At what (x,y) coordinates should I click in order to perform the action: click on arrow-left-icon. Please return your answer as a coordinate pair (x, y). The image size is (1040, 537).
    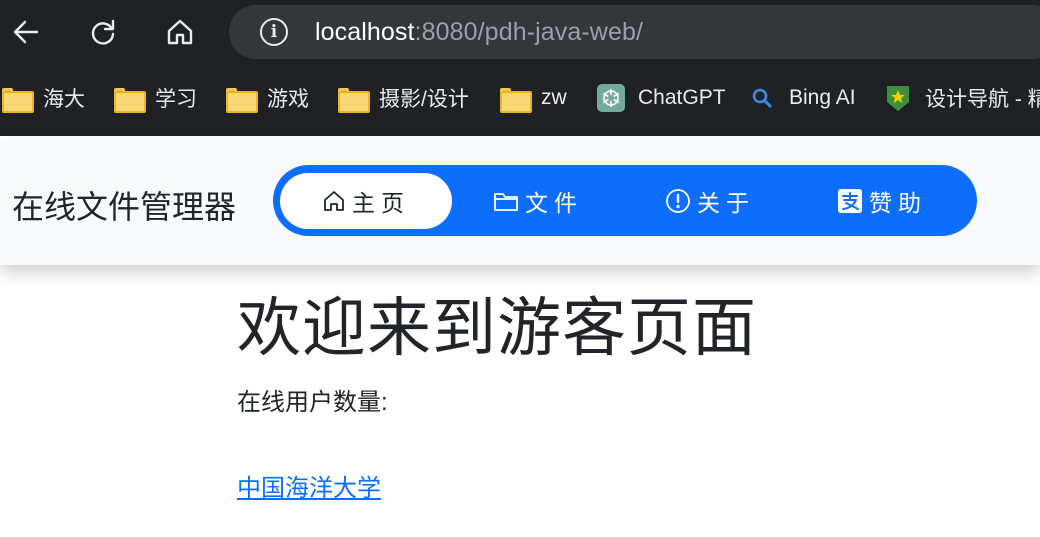
    Looking at the image, I should click on (26, 32).